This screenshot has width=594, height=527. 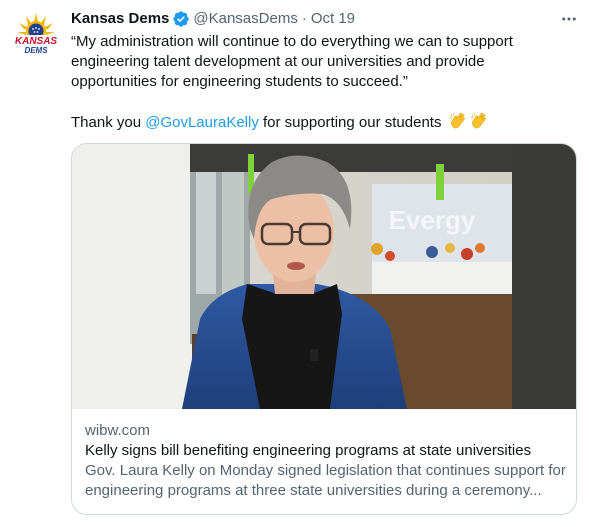 I want to click on more-options-button, so click(x=569, y=19).